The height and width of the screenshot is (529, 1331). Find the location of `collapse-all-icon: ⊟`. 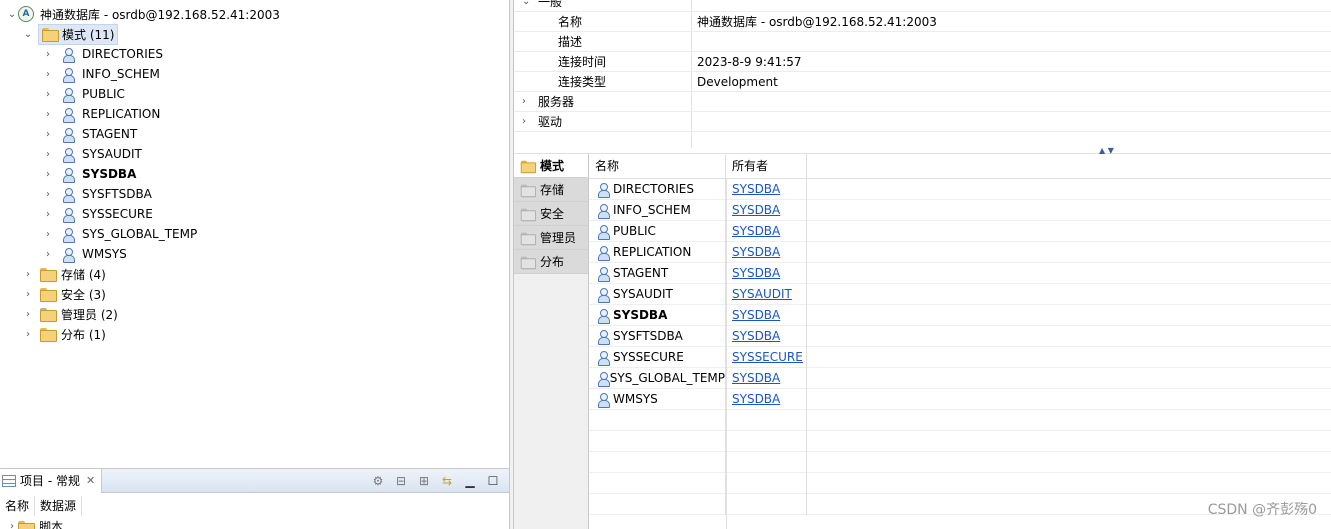

collapse-all-icon: ⊟ is located at coordinates (401, 481).